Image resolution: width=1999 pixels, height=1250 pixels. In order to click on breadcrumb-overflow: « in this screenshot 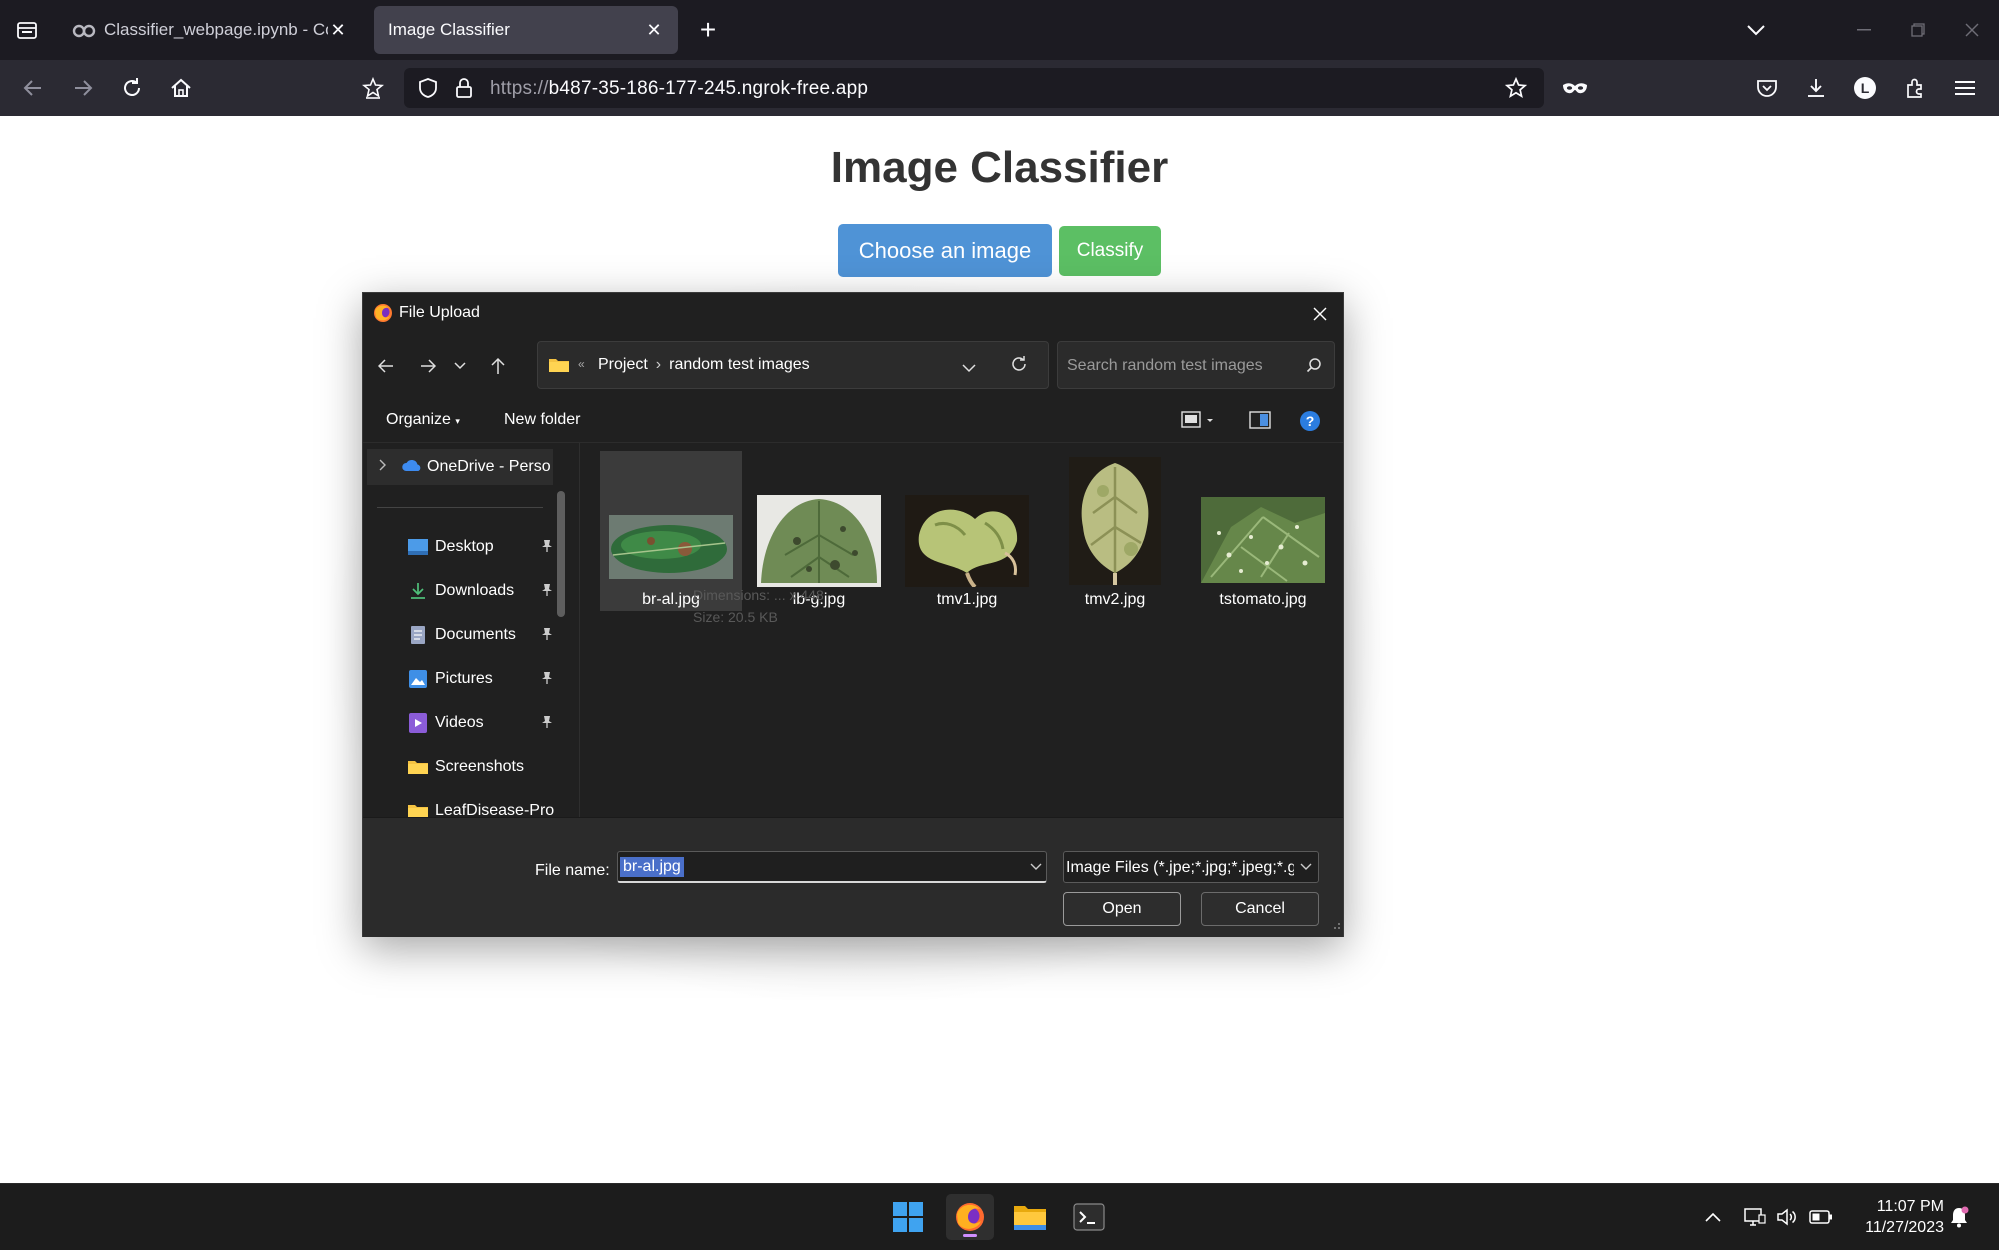, I will do `click(581, 364)`.